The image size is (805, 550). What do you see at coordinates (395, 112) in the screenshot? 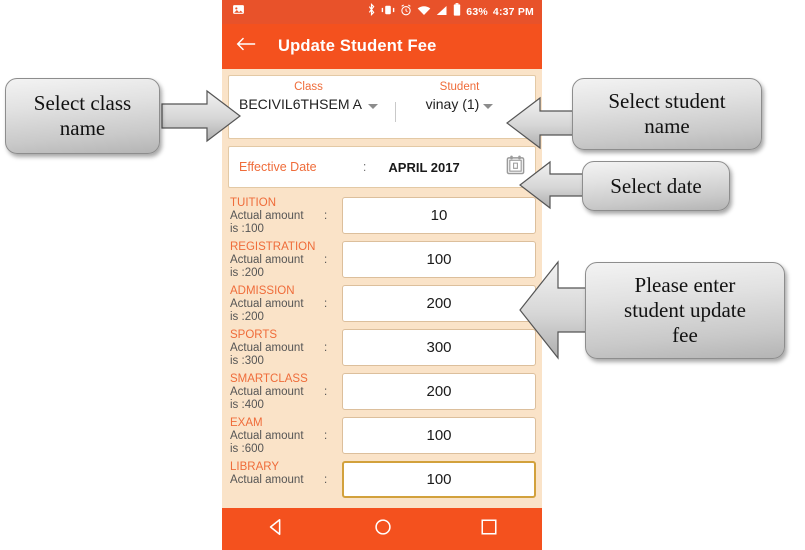
I see `column-divider` at bounding box center [395, 112].